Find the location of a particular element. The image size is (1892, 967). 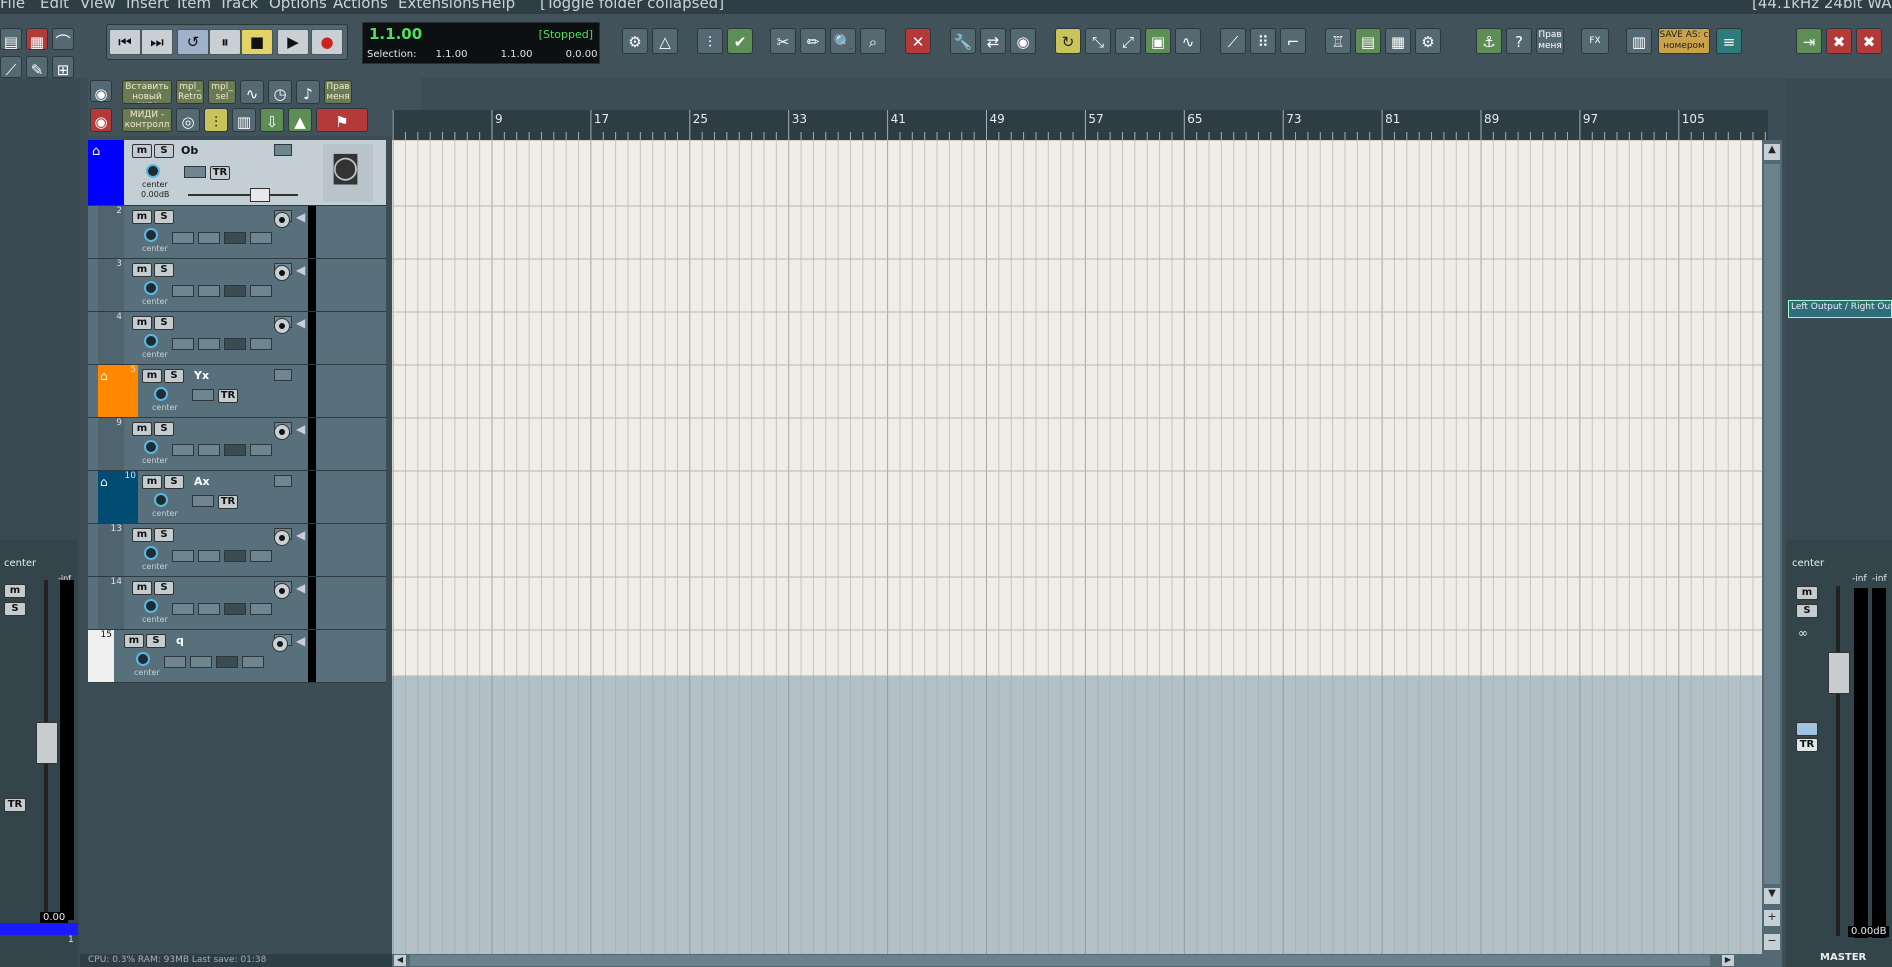

sws-icon: ◉ is located at coordinates (1023, 41).